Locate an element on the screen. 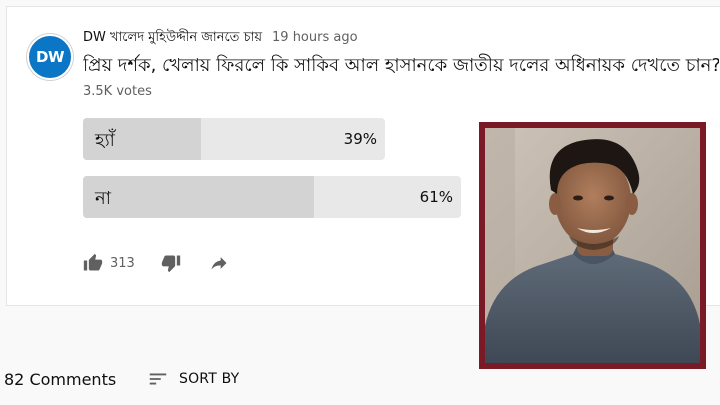 Image resolution: width=720 pixels, height=405 pixels. sort-by-button: SORT BY is located at coordinates (193, 379).